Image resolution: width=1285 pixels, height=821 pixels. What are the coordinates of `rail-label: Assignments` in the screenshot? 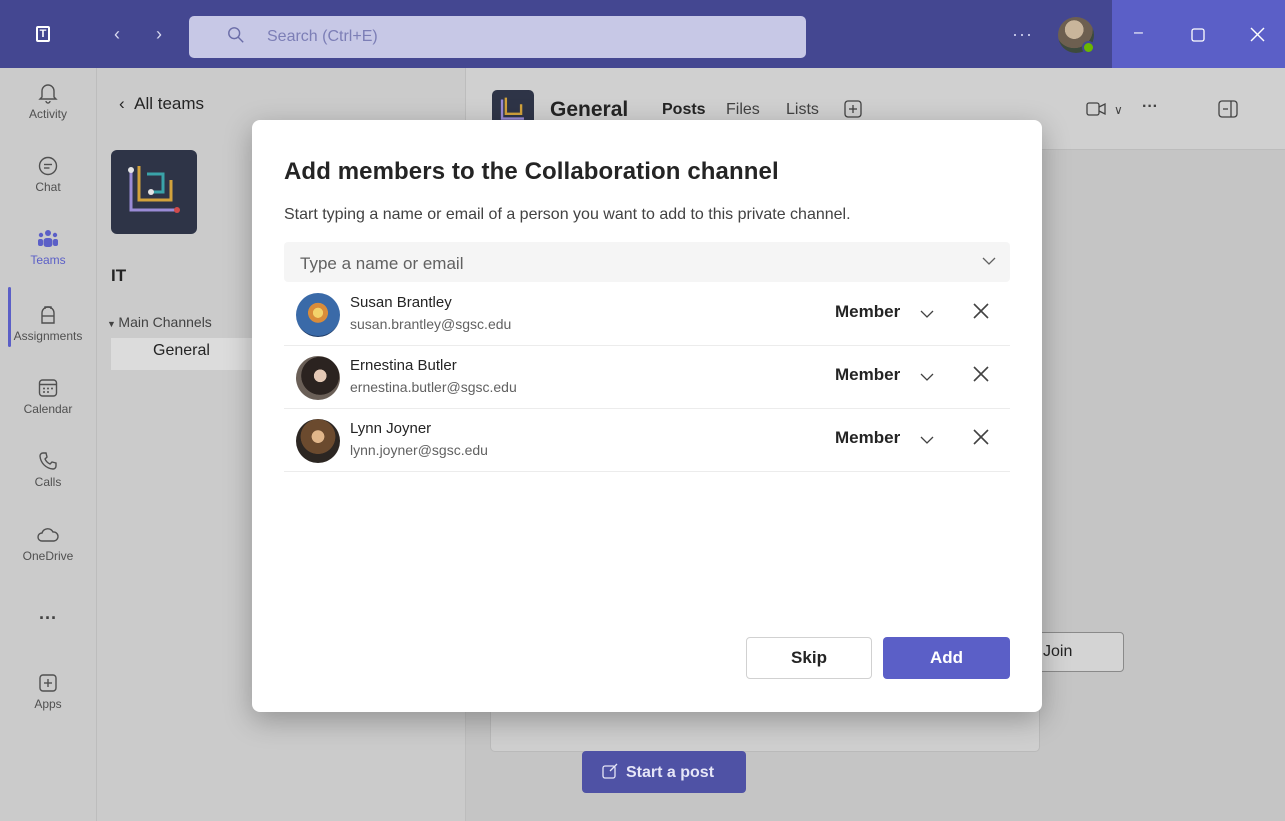 It's located at (48, 336).